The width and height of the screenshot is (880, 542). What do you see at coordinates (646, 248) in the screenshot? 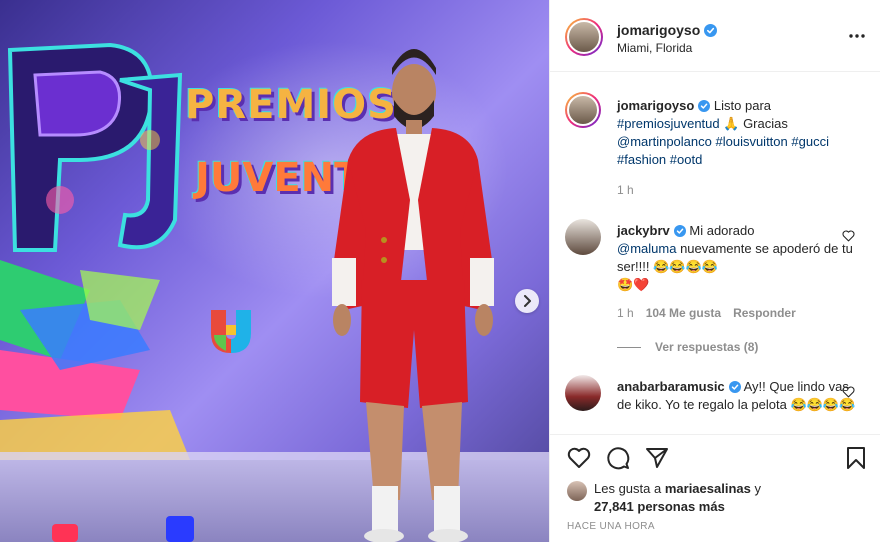
I see `mention-maluma: @maluma` at bounding box center [646, 248].